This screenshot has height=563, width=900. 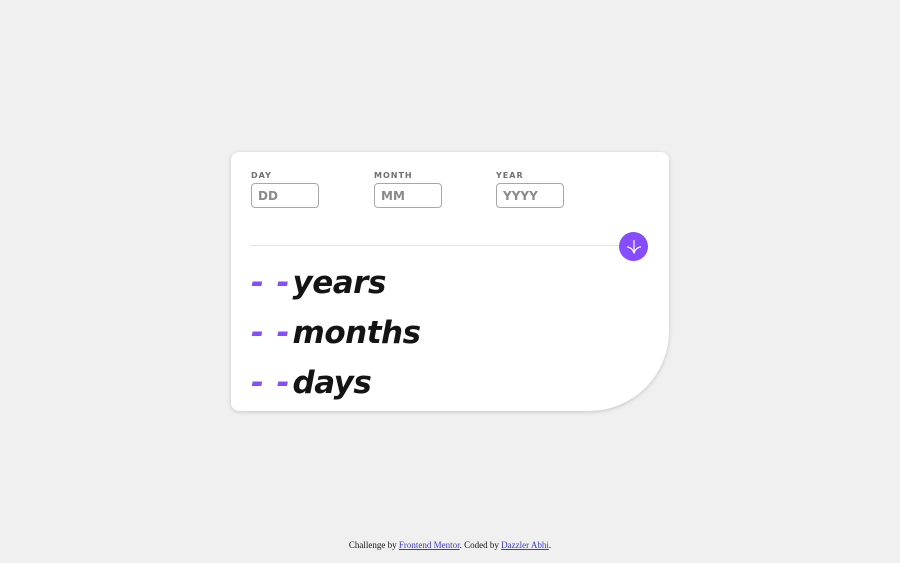 I want to click on day-field: DAY, so click(x=285, y=189).